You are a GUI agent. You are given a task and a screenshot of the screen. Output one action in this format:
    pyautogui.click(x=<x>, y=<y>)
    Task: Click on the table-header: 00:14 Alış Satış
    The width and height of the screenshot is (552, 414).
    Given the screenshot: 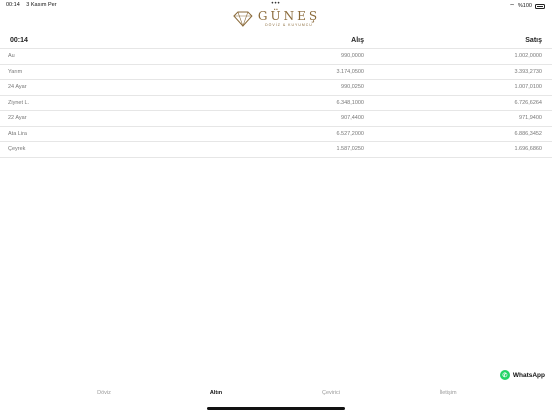 What is the action you would take?
    pyautogui.click(x=276, y=41)
    